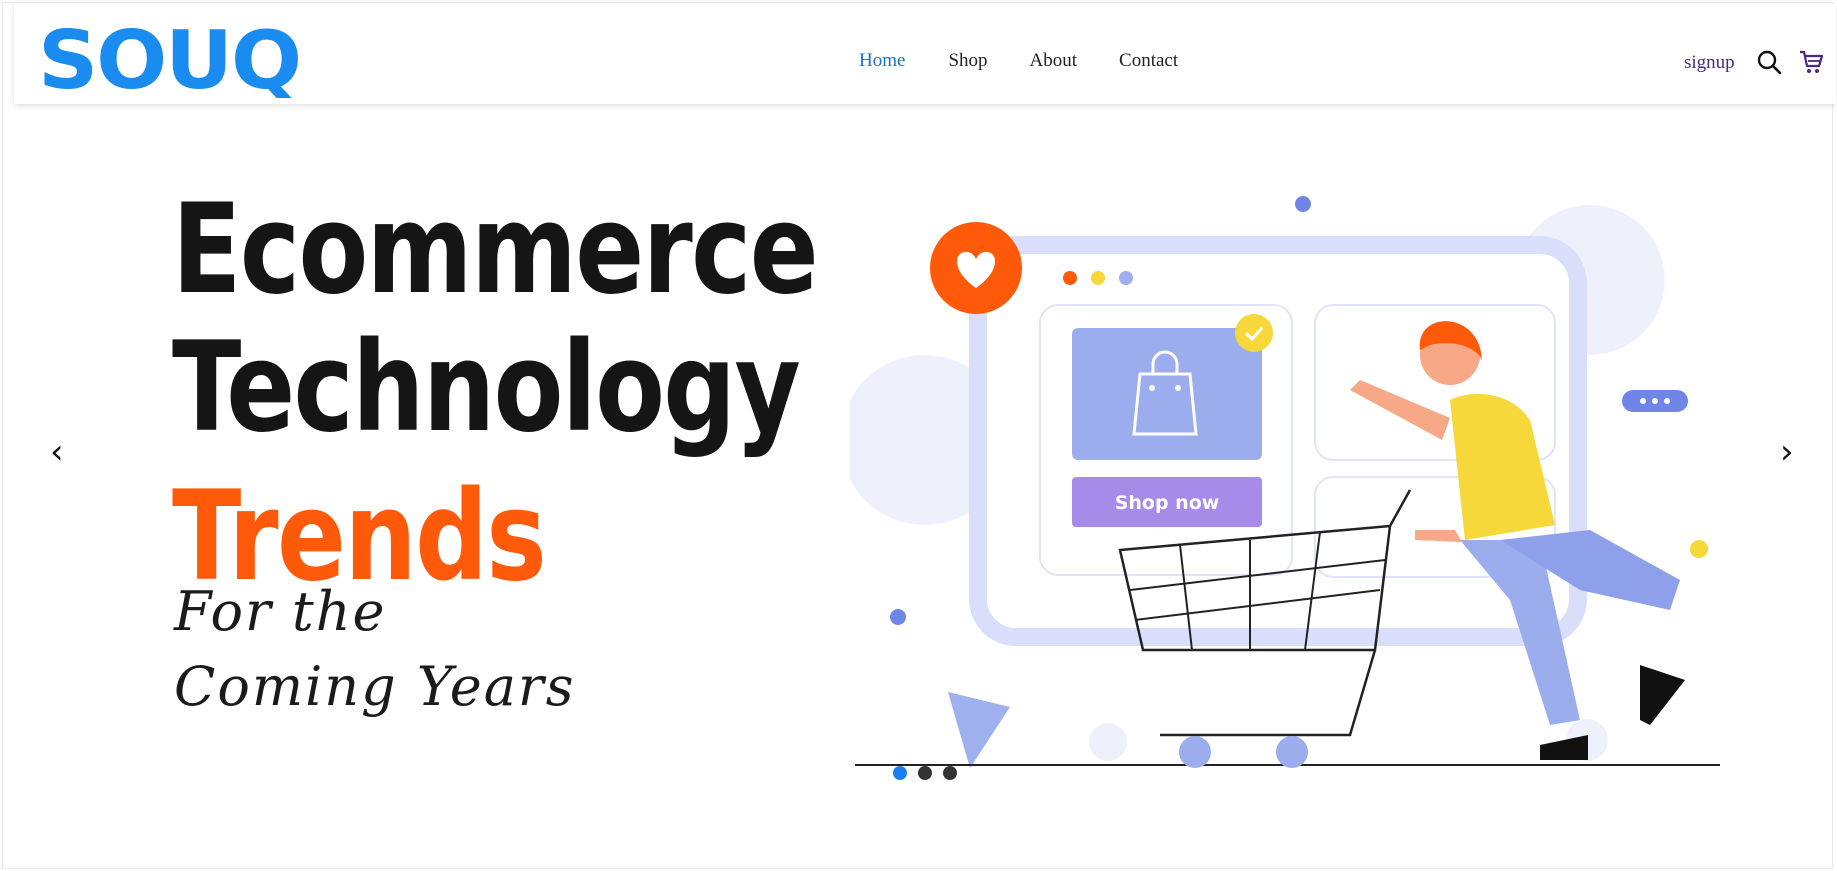  Describe the element at coordinates (1787, 452) in the screenshot. I see `carousel-next-button: ›` at that location.